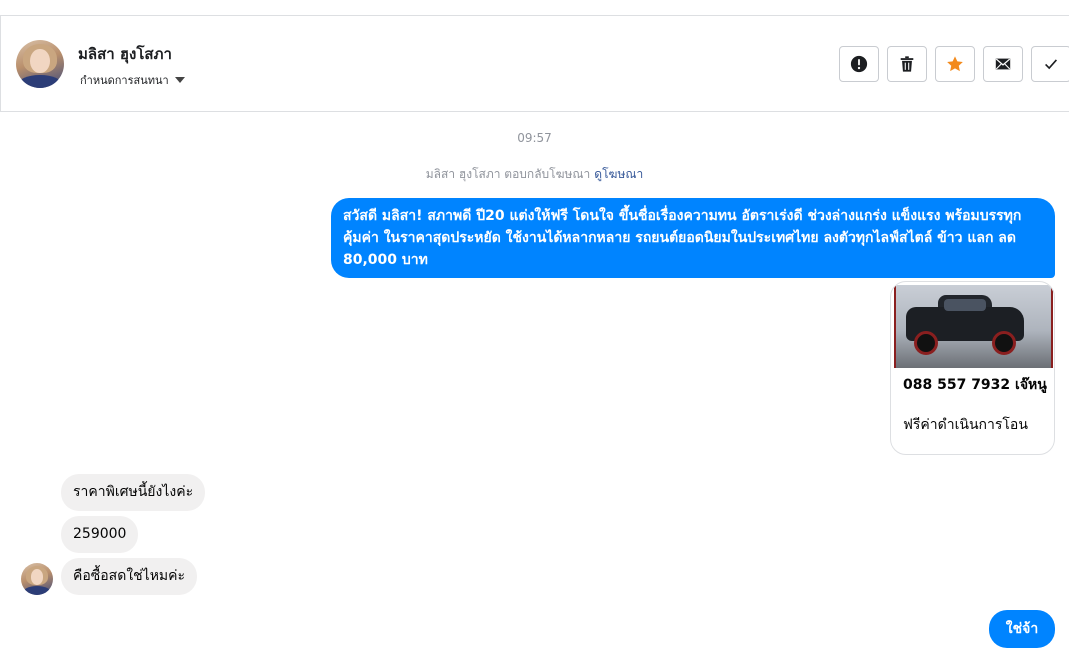 Image resolution: width=1069 pixels, height=652 pixels. I want to click on star-icon, so click(955, 64).